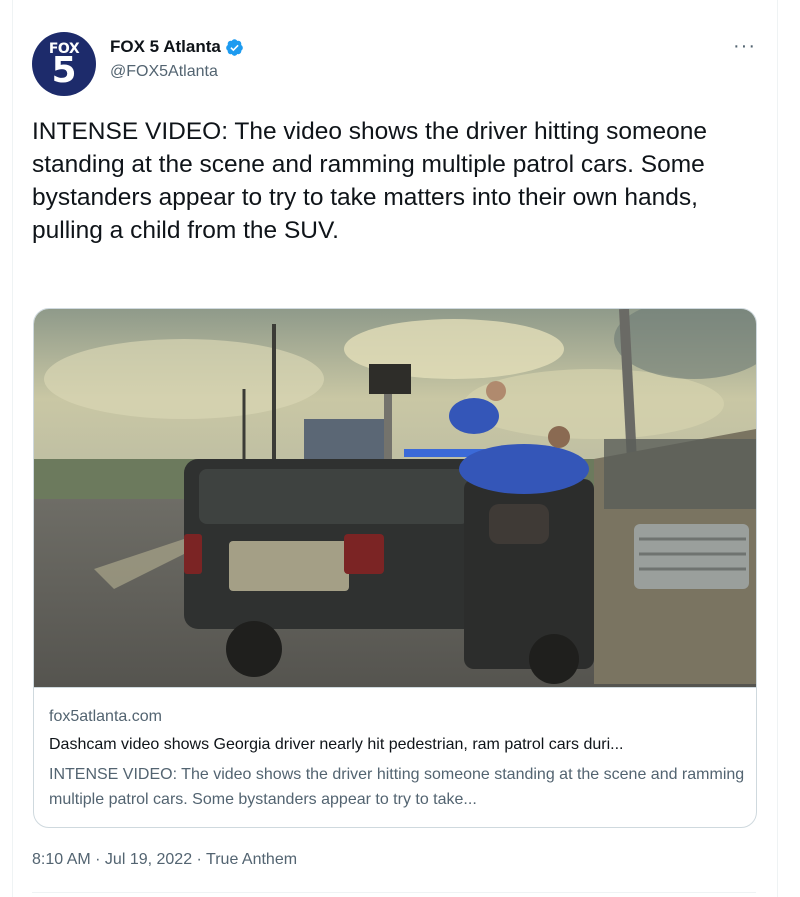 The width and height of the screenshot is (800, 897). I want to click on tweet-metadata: 8:10 AM · Jul 19, 2022 · True Anthem, so click(164, 860).